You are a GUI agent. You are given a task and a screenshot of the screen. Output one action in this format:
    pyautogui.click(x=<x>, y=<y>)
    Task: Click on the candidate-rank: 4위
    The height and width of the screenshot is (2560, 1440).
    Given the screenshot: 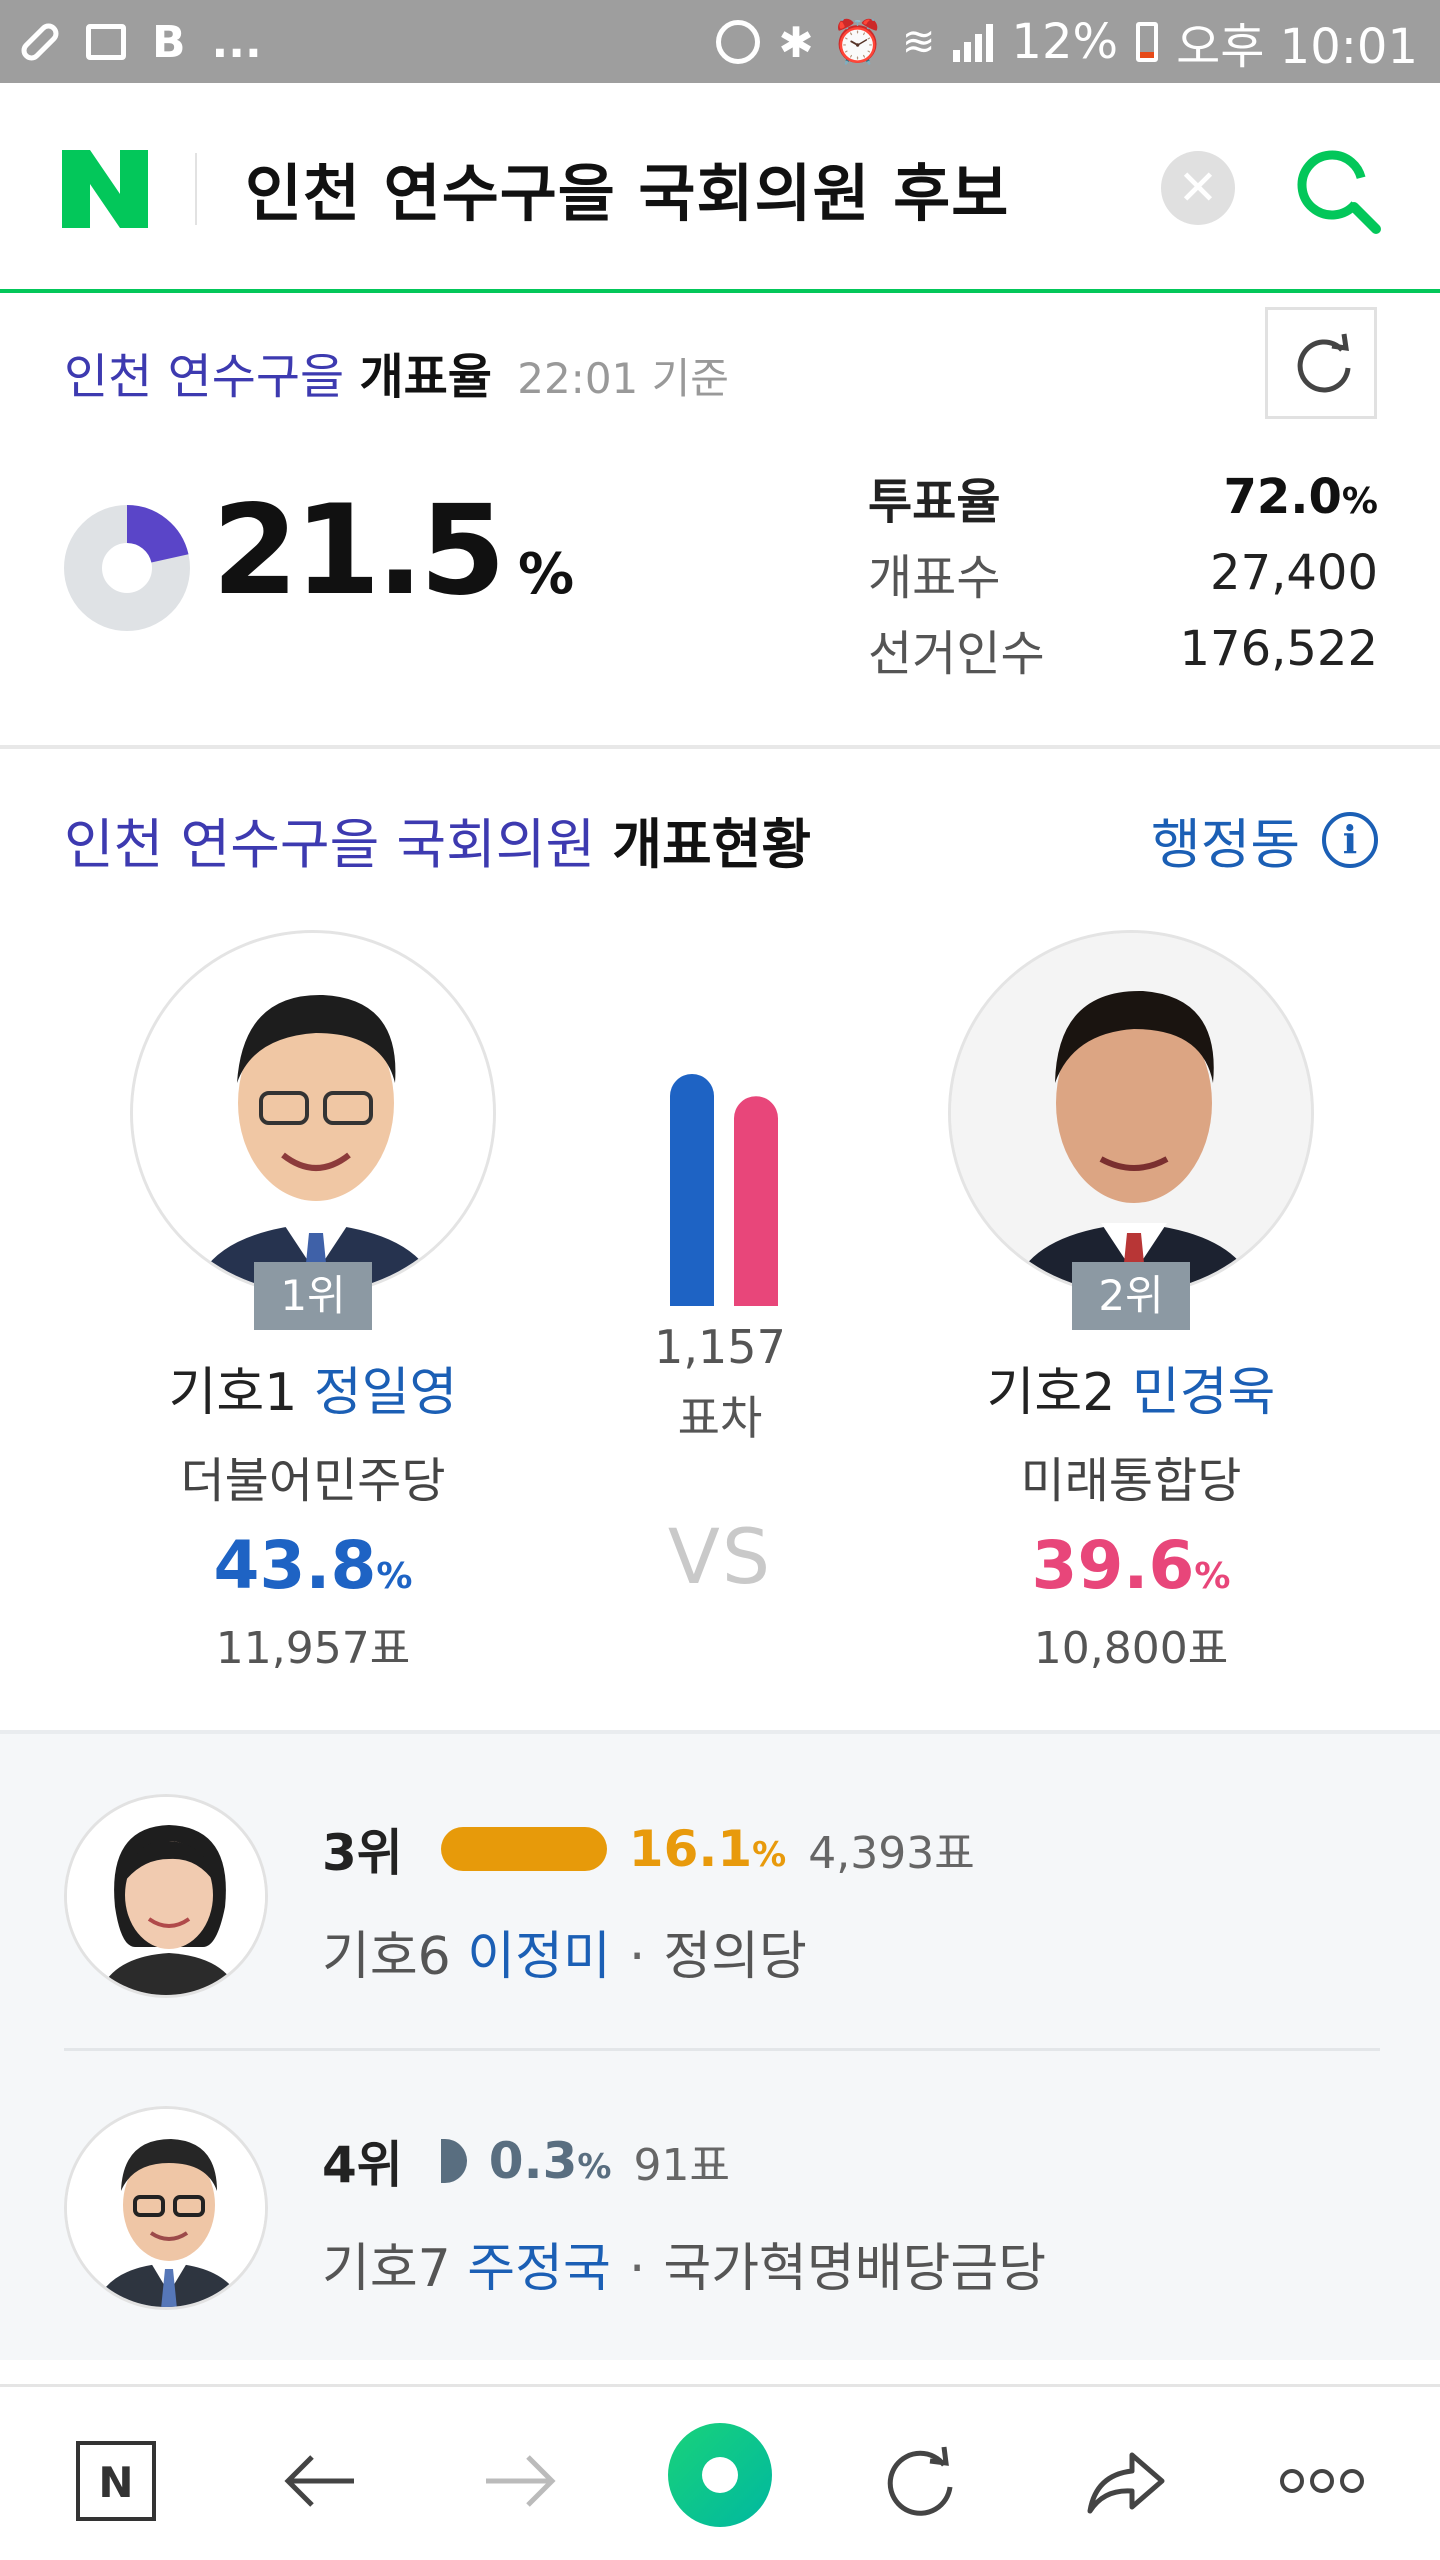 What is the action you would take?
    pyautogui.click(x=362, y=2165)
    